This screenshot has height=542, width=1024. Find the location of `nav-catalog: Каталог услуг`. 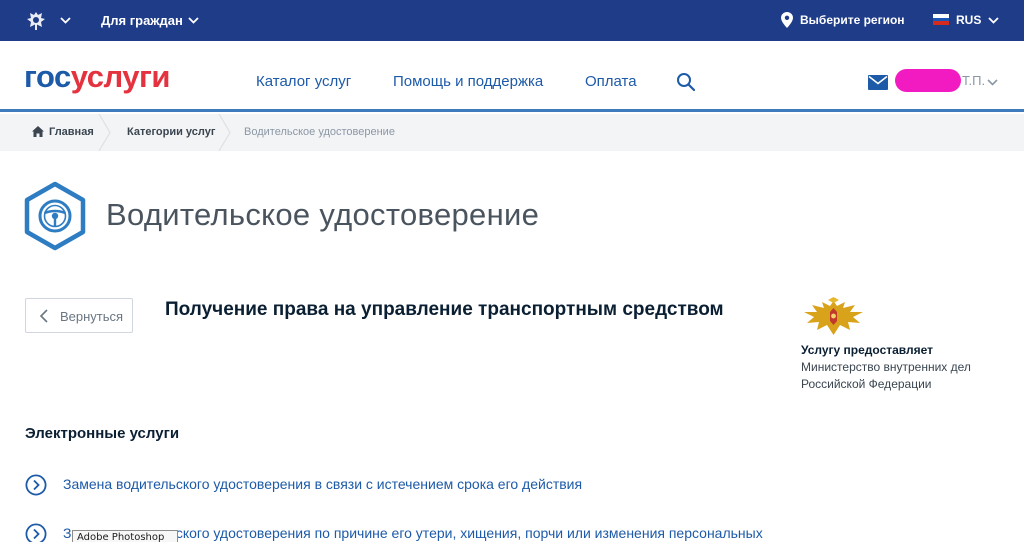

nav-catalog: Каталог услуг is located at coordinates (303, 81).